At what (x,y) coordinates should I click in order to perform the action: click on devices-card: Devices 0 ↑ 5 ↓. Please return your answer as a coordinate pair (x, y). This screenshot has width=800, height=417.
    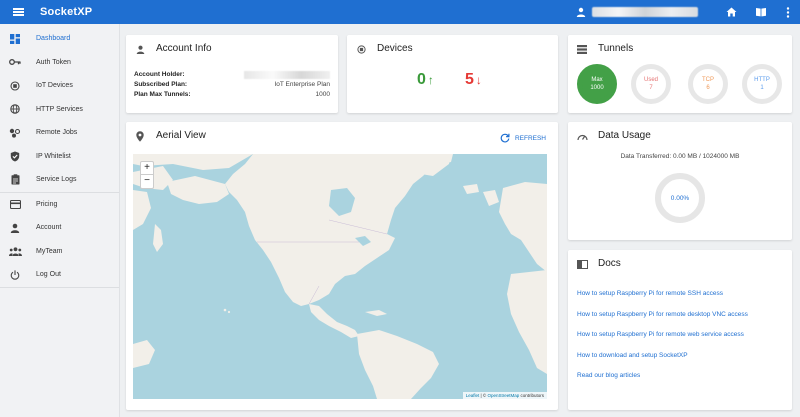
    Looking at the image, I should click on (452, 74).